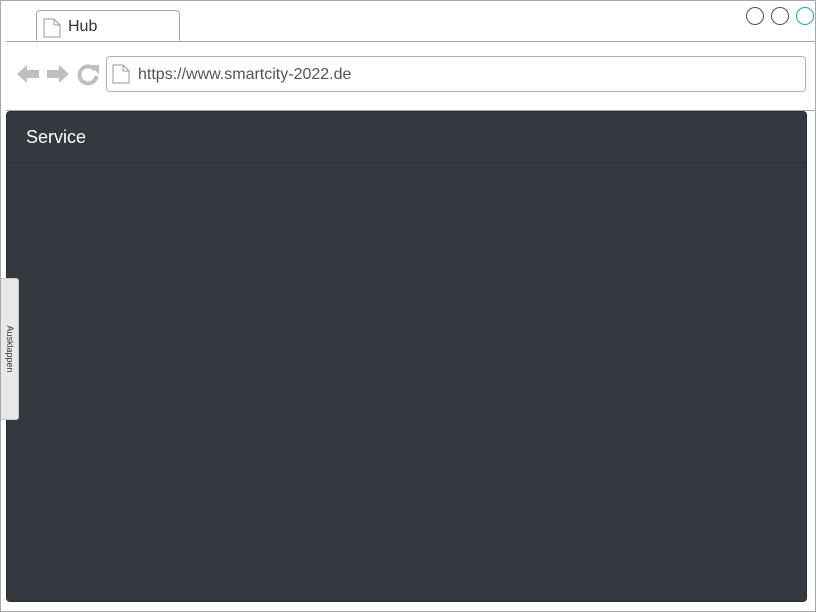  What do you see at coordinates (244, 75) in the screenshot?
I see `url-text: https://www.smartcity-2022.de` at bounding box center [244, 75].